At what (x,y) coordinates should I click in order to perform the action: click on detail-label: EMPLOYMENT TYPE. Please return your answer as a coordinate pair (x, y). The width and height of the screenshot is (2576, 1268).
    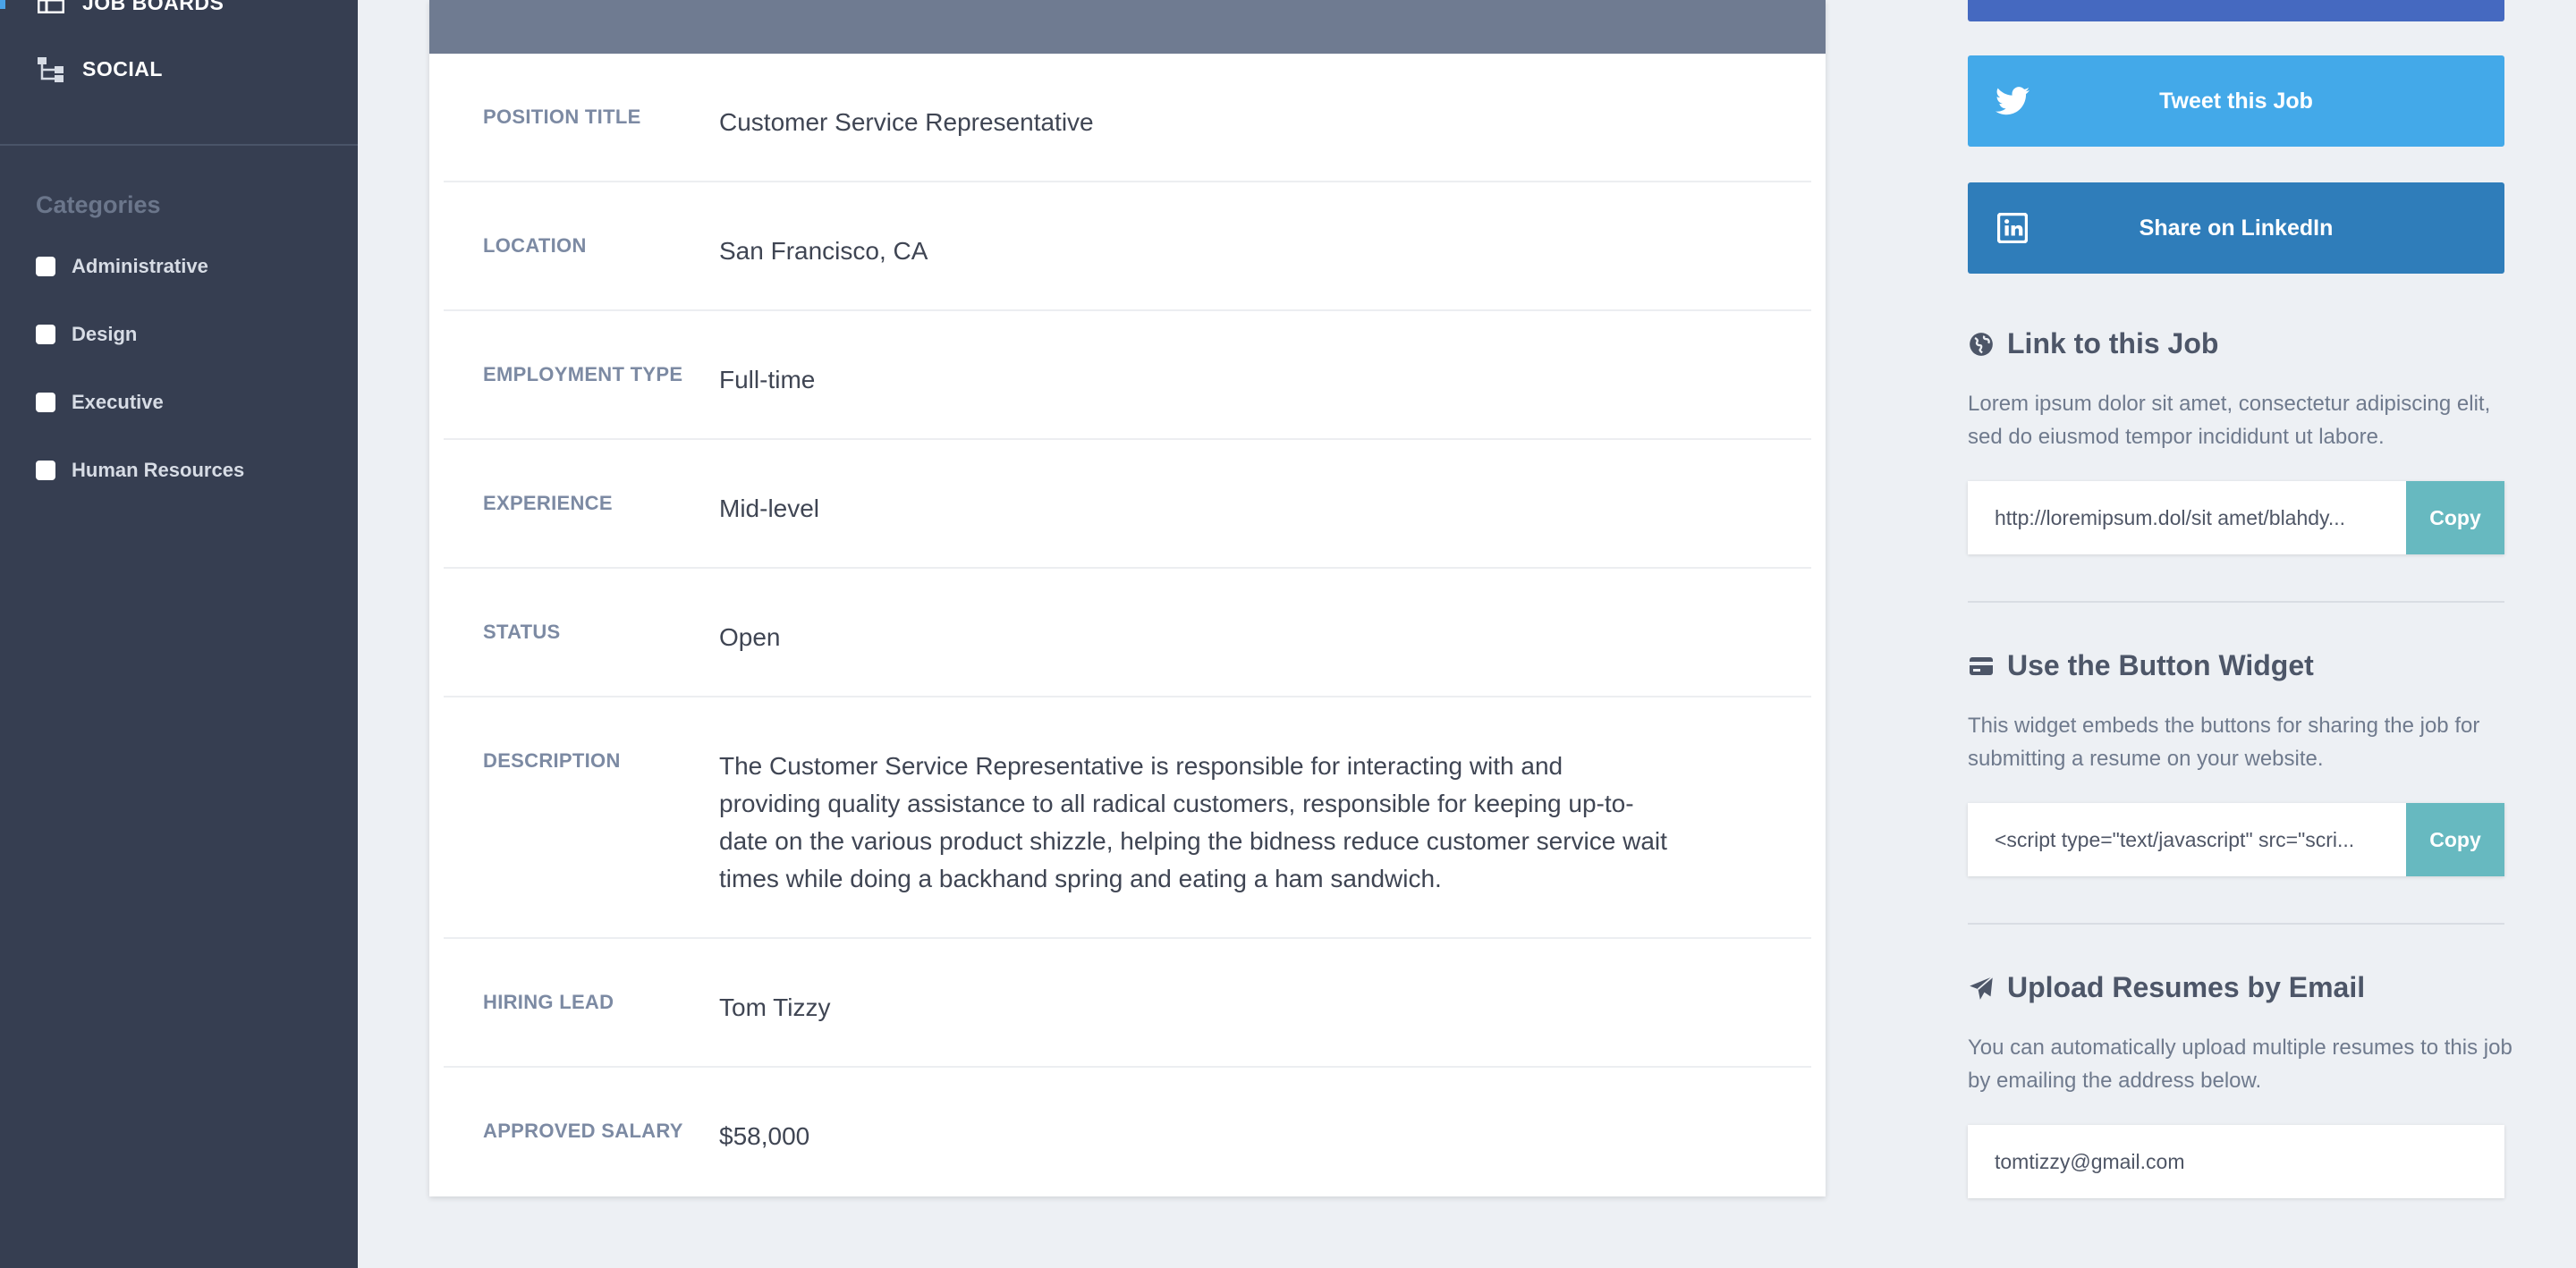
    Looking at the image, I should click on (583, 374).